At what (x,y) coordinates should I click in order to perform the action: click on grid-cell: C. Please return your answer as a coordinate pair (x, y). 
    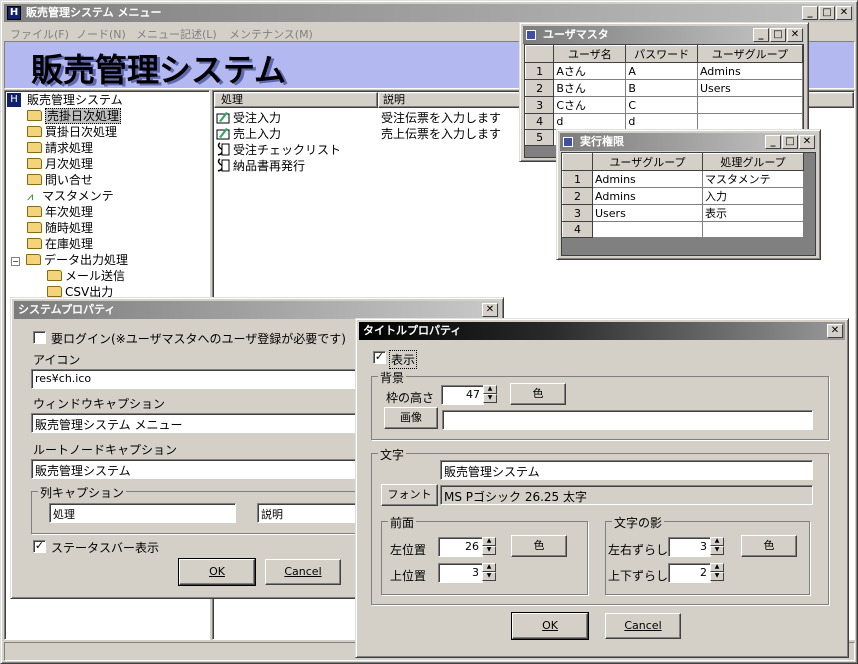
    Looking at the image, I should click on (661, 105).